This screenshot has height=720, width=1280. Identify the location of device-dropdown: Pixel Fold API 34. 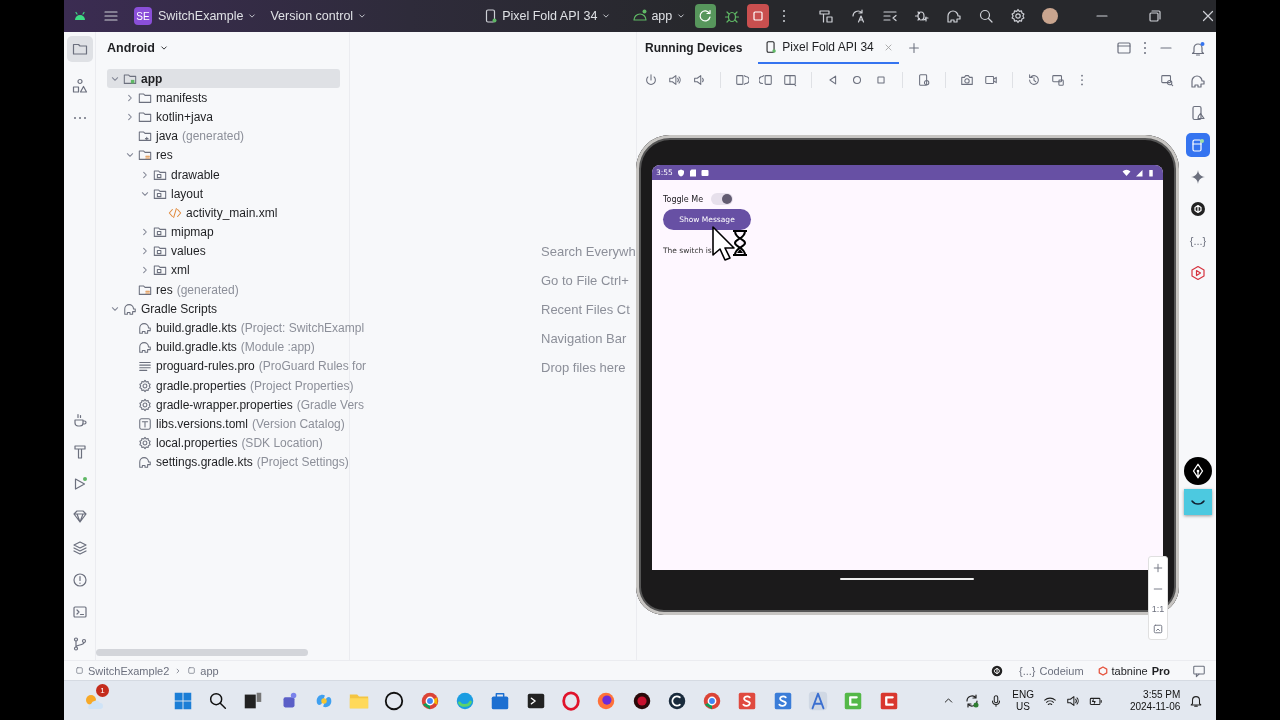
(548, 16).